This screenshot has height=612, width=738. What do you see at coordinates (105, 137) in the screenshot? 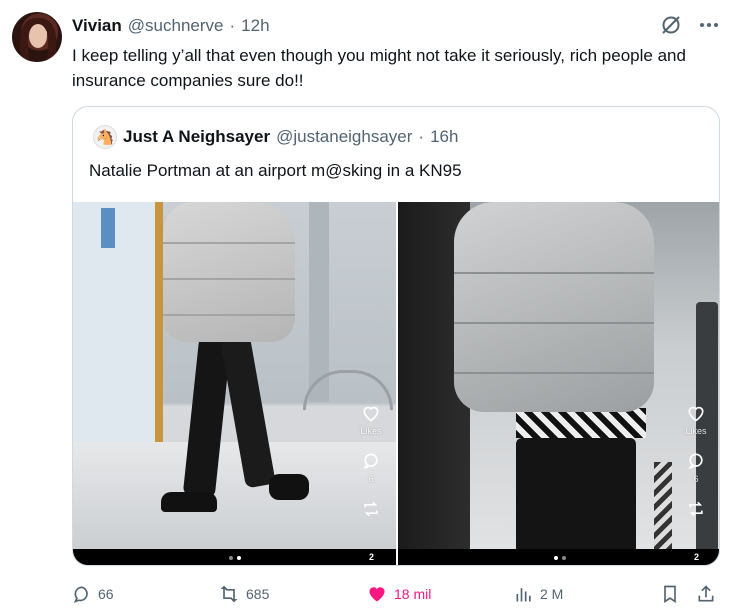
I see `quote-avatar-horse-icon: 🐴` at bounding box center [105, 137].